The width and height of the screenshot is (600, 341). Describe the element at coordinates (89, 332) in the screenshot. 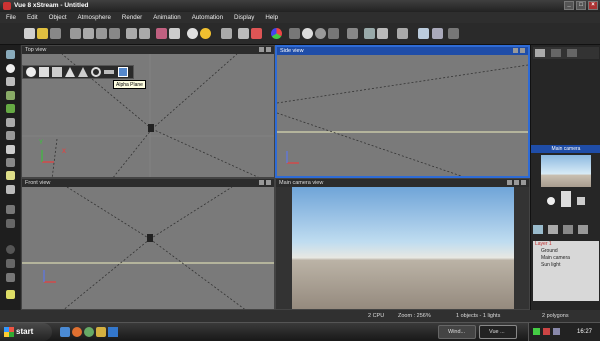

I see `media-icon` at that location.